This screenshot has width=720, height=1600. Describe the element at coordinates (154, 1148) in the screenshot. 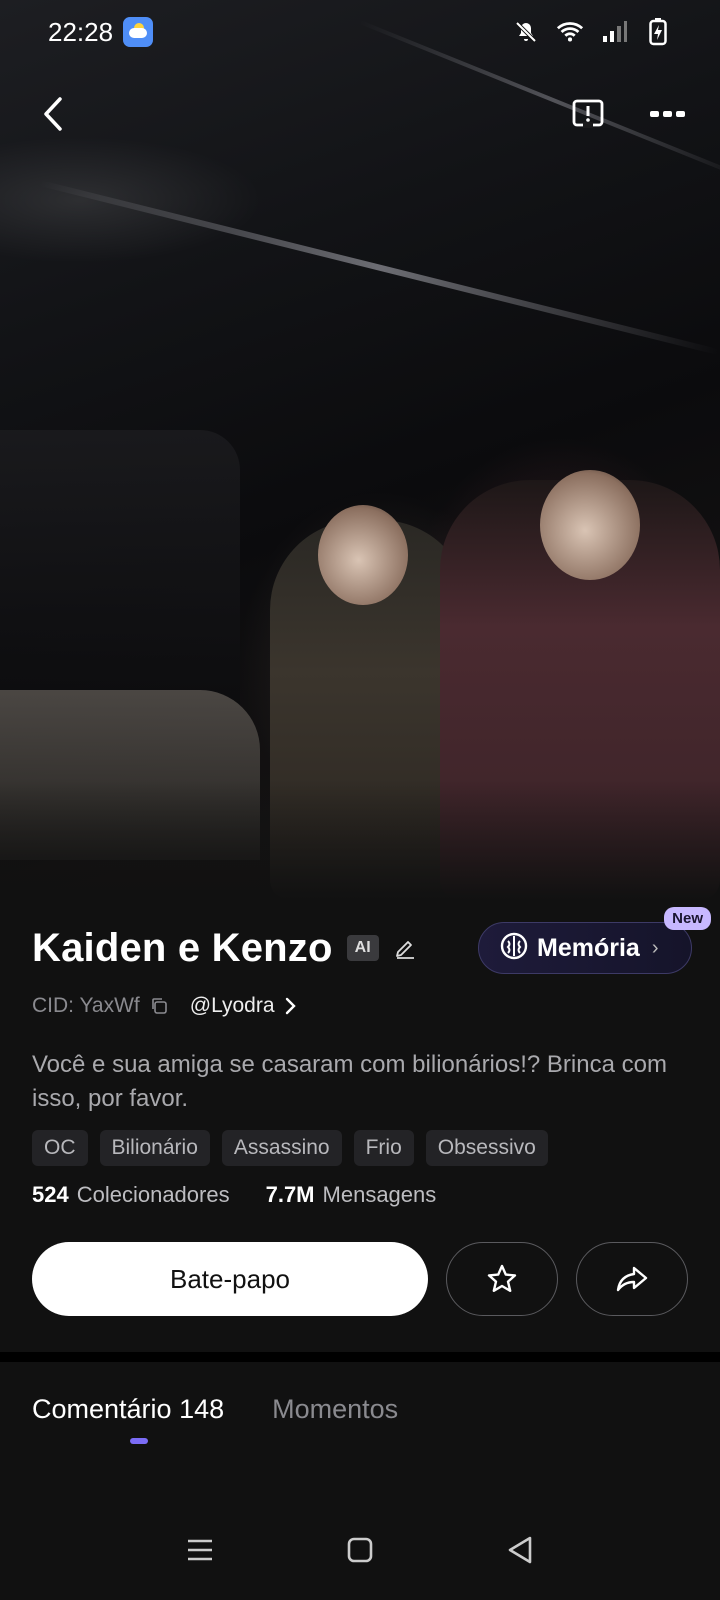

I see `tag: Bilionário` at that location.